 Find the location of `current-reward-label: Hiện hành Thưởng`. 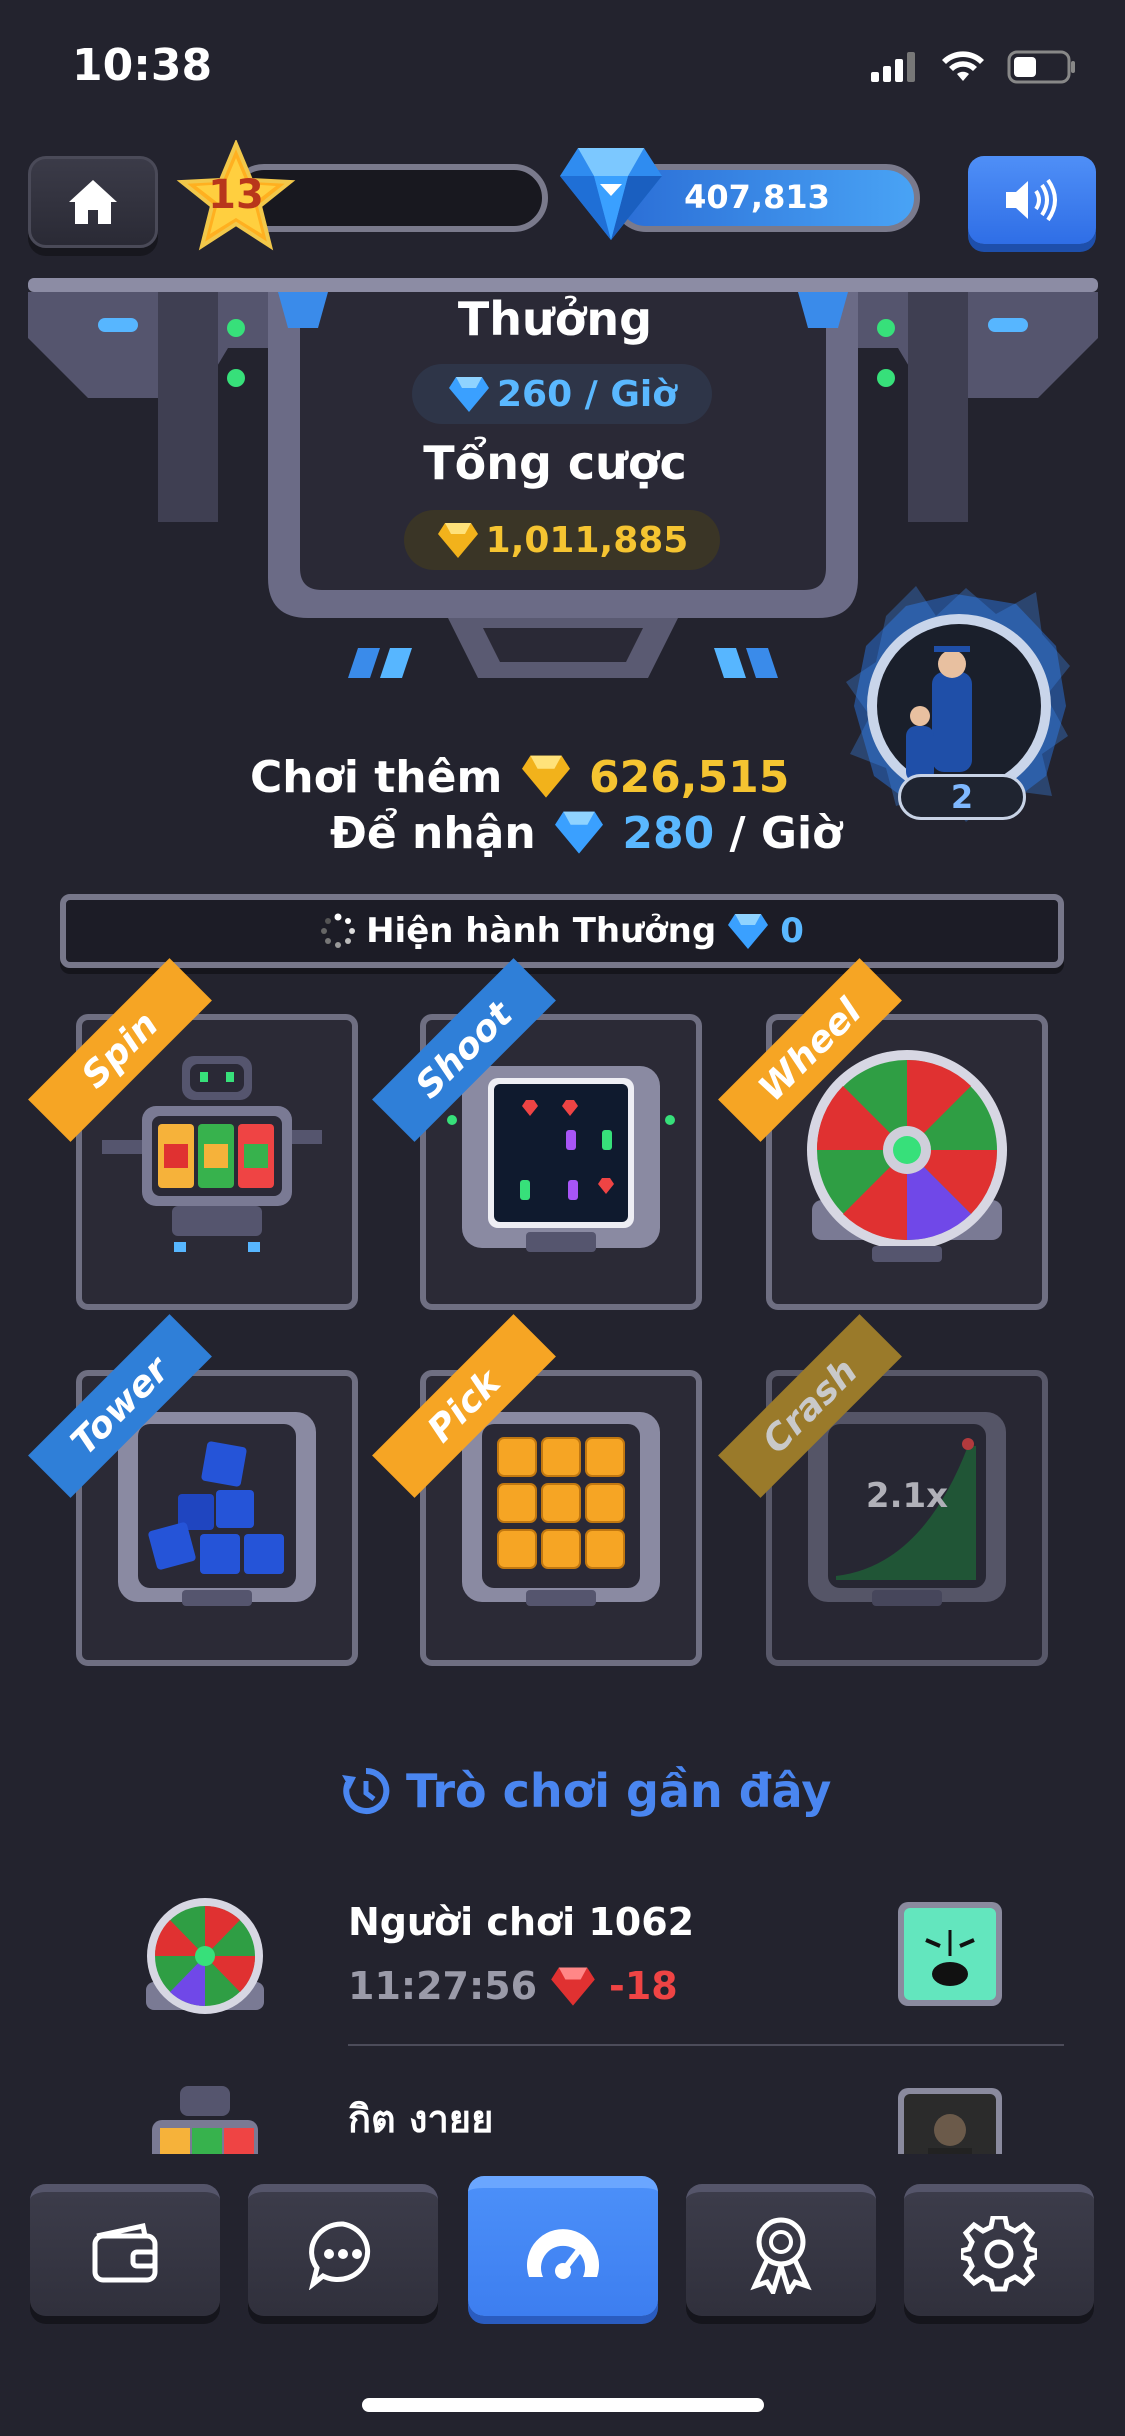

current-reward-label: Hiện hành Thưởng is located at coordinates (541, 931).